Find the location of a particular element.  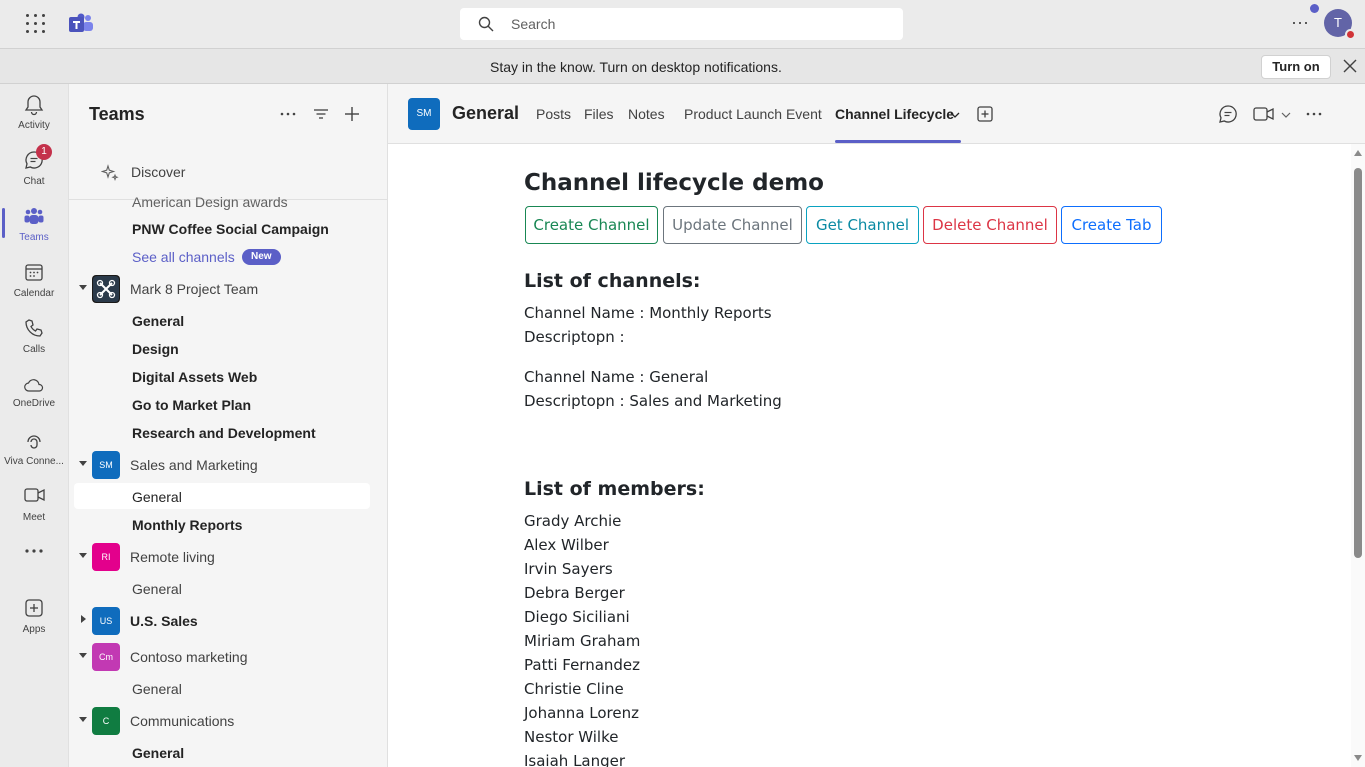

channel-monthly-reports: Monthly Reports is located at coordinates (228, 525).